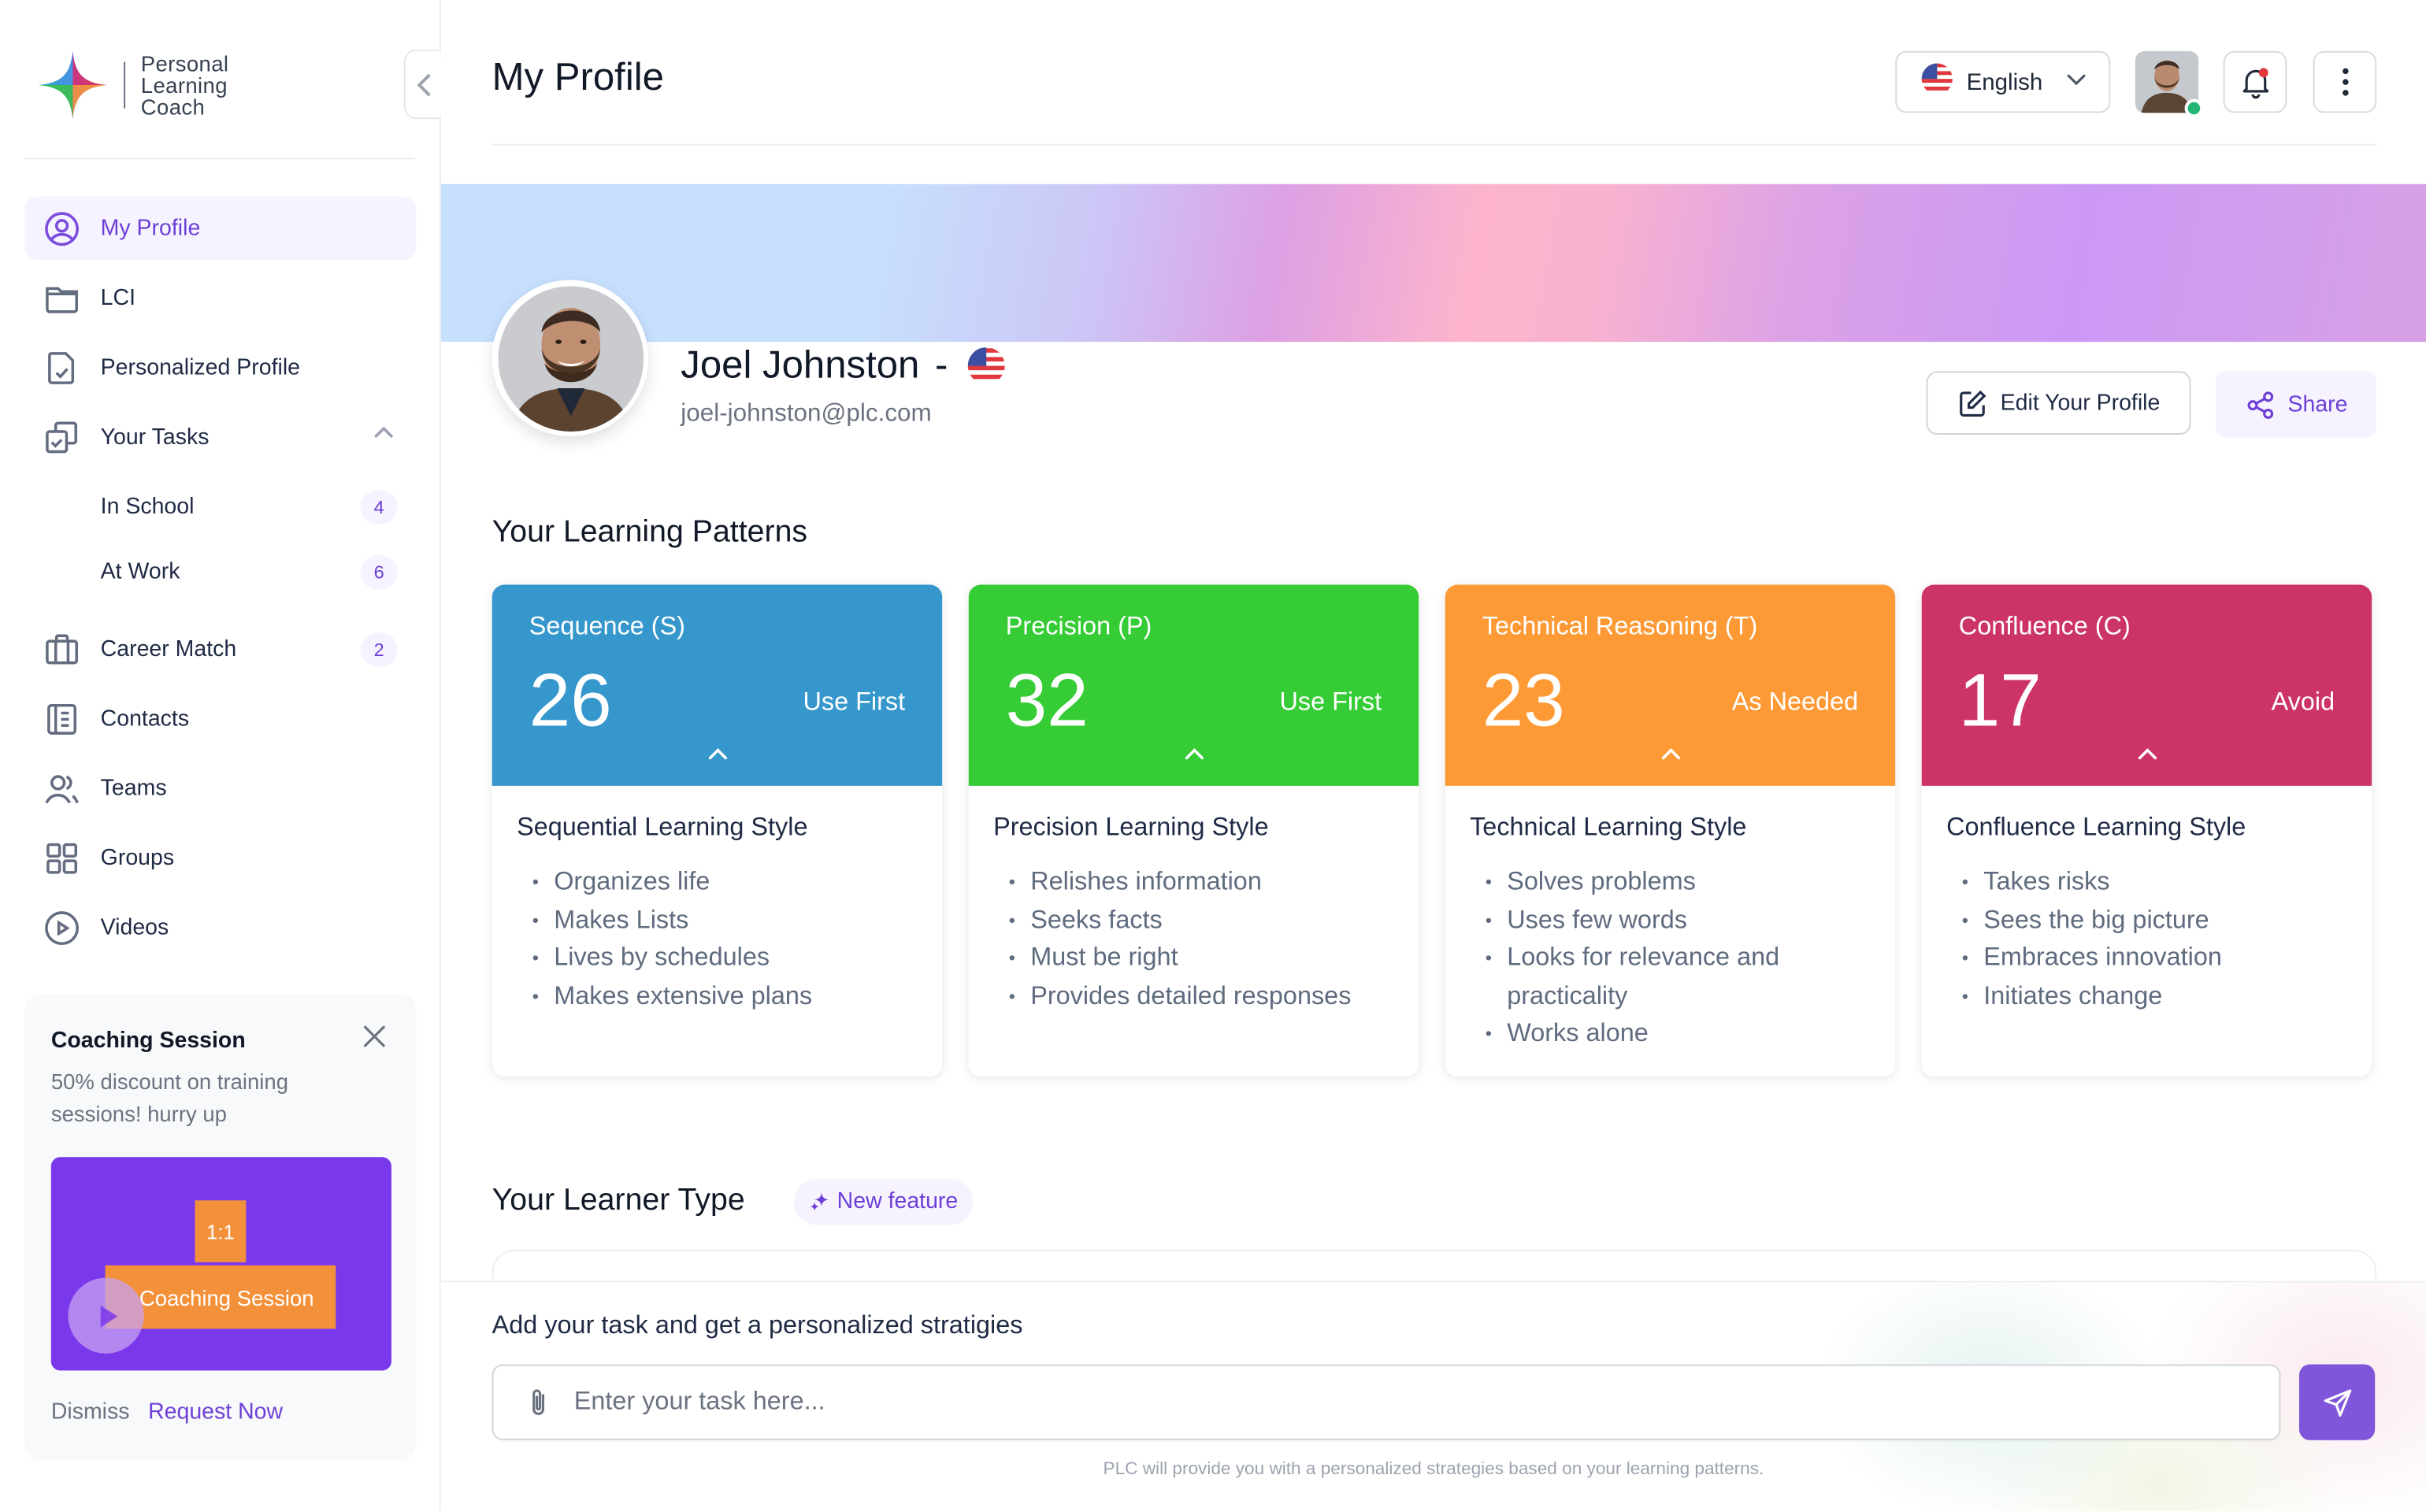 Image resolution: width=2426 pixels, height=1512 pixels. Describe the element at coordinates (379, 649) in the screenshot. I see `count-badge: 2` at that location.